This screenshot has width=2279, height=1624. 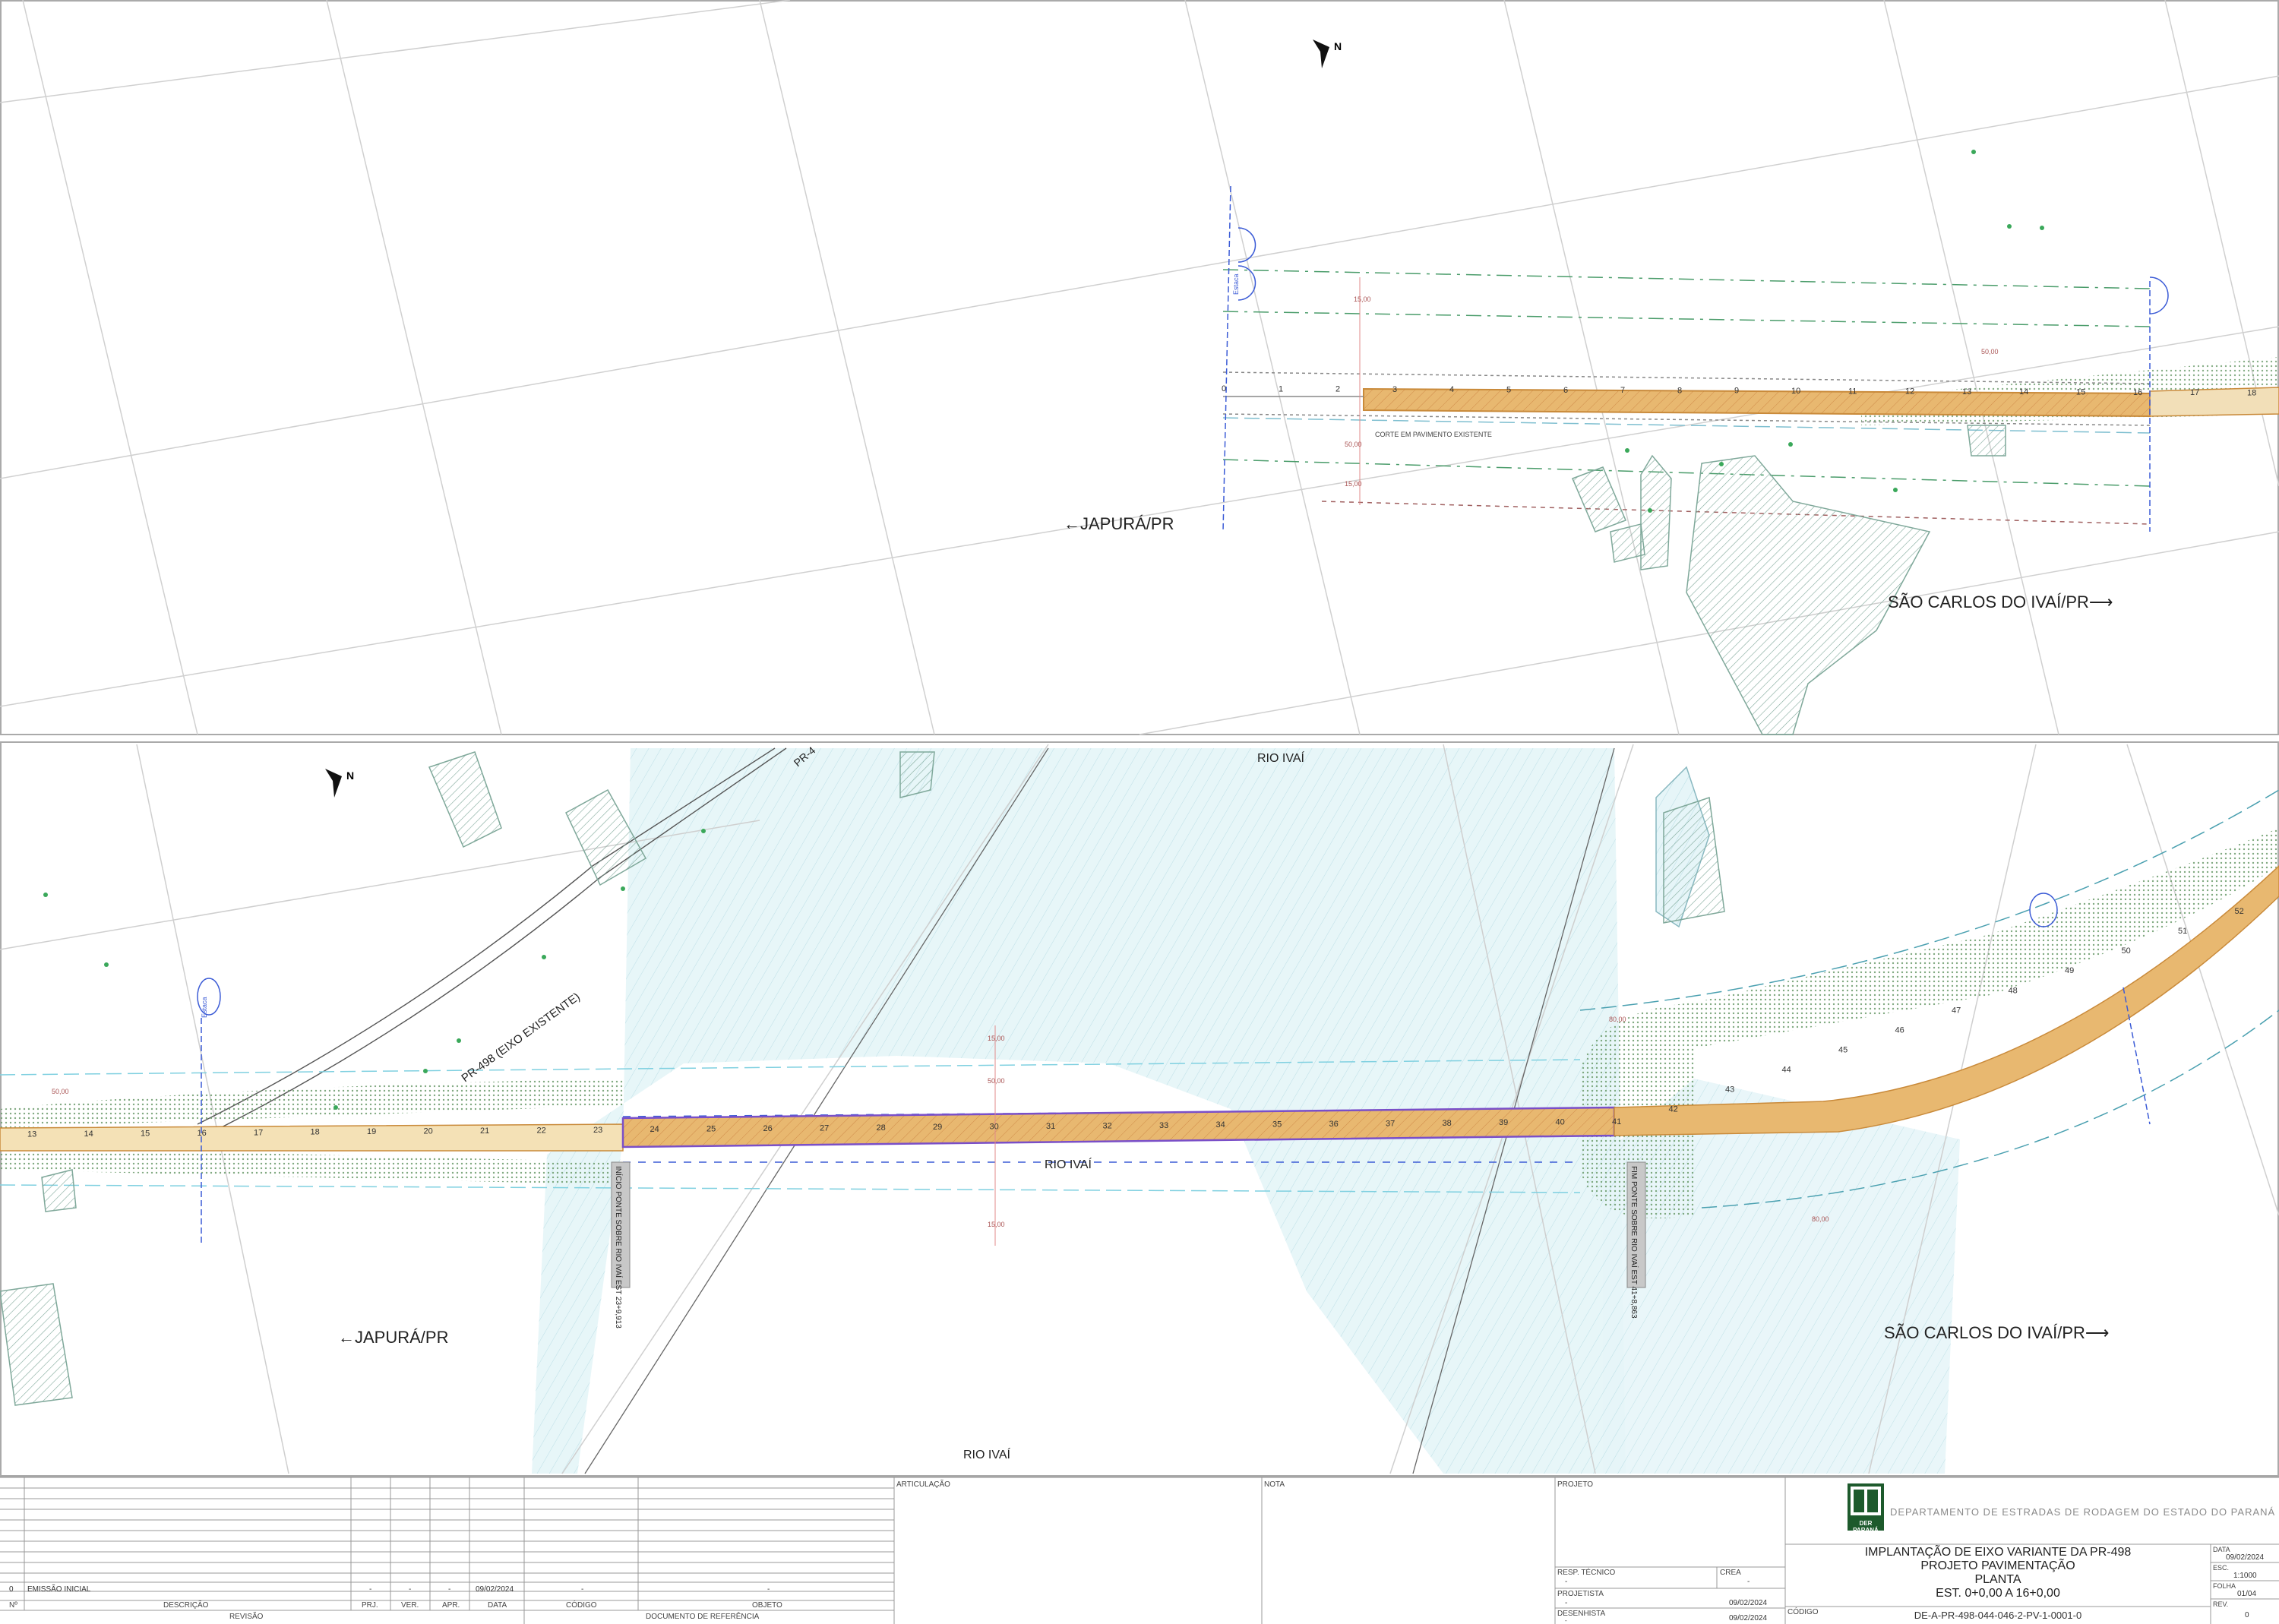 I want to click on bottom-station-23: 23, so click(x=598, y=1130).